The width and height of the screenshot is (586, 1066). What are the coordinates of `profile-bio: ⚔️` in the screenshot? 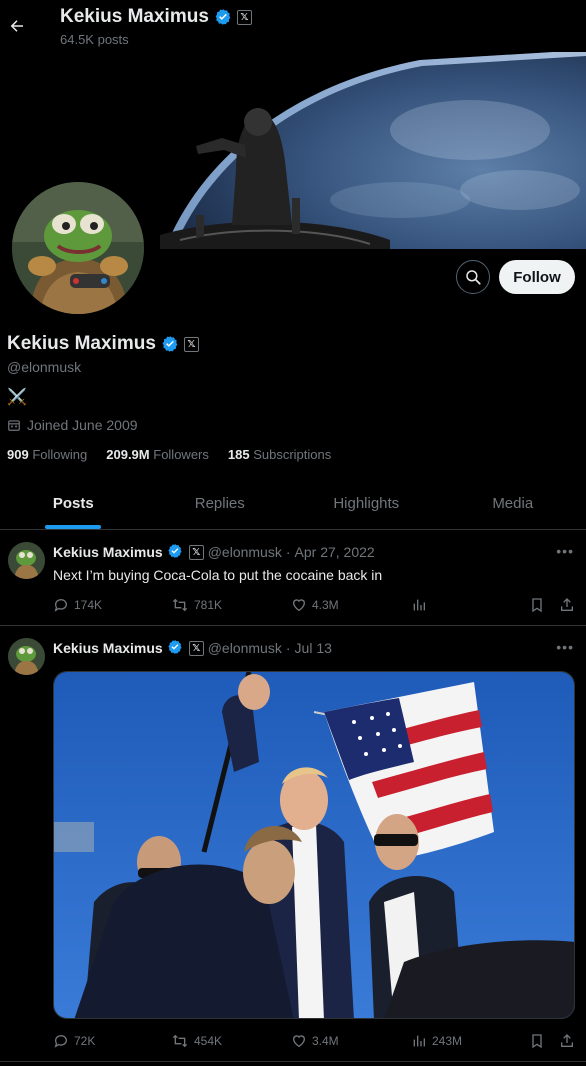 It's located at (17, 397).